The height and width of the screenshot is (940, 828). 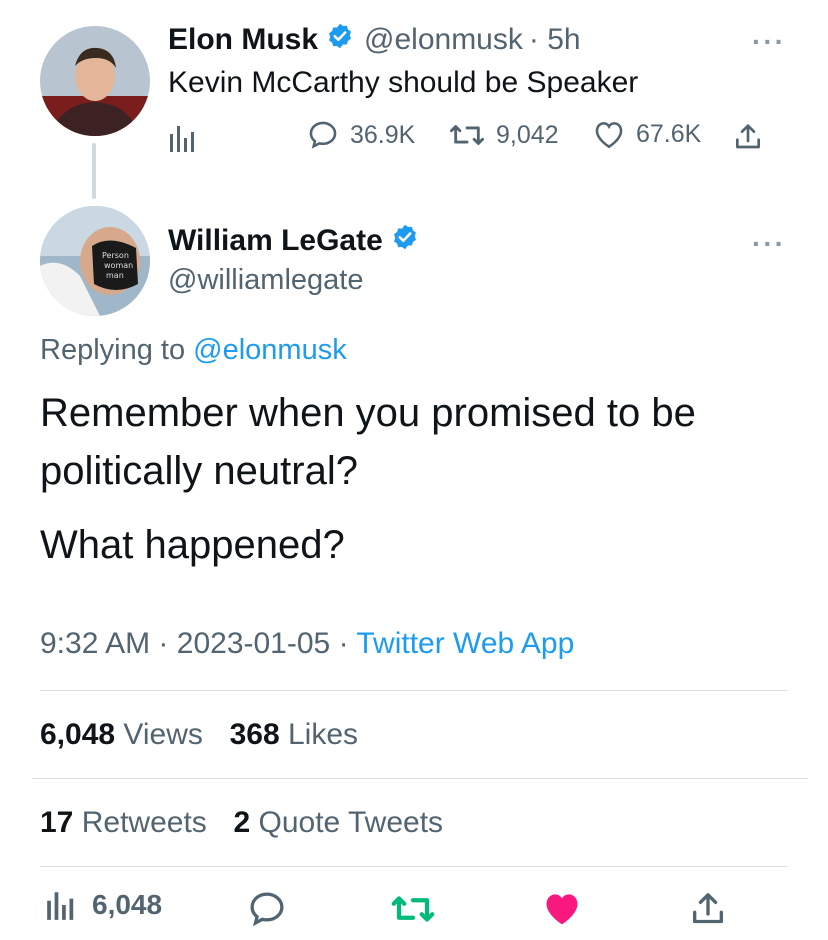 I want to click on parent-like-action: 67.6K, so click(x=646, y=134).